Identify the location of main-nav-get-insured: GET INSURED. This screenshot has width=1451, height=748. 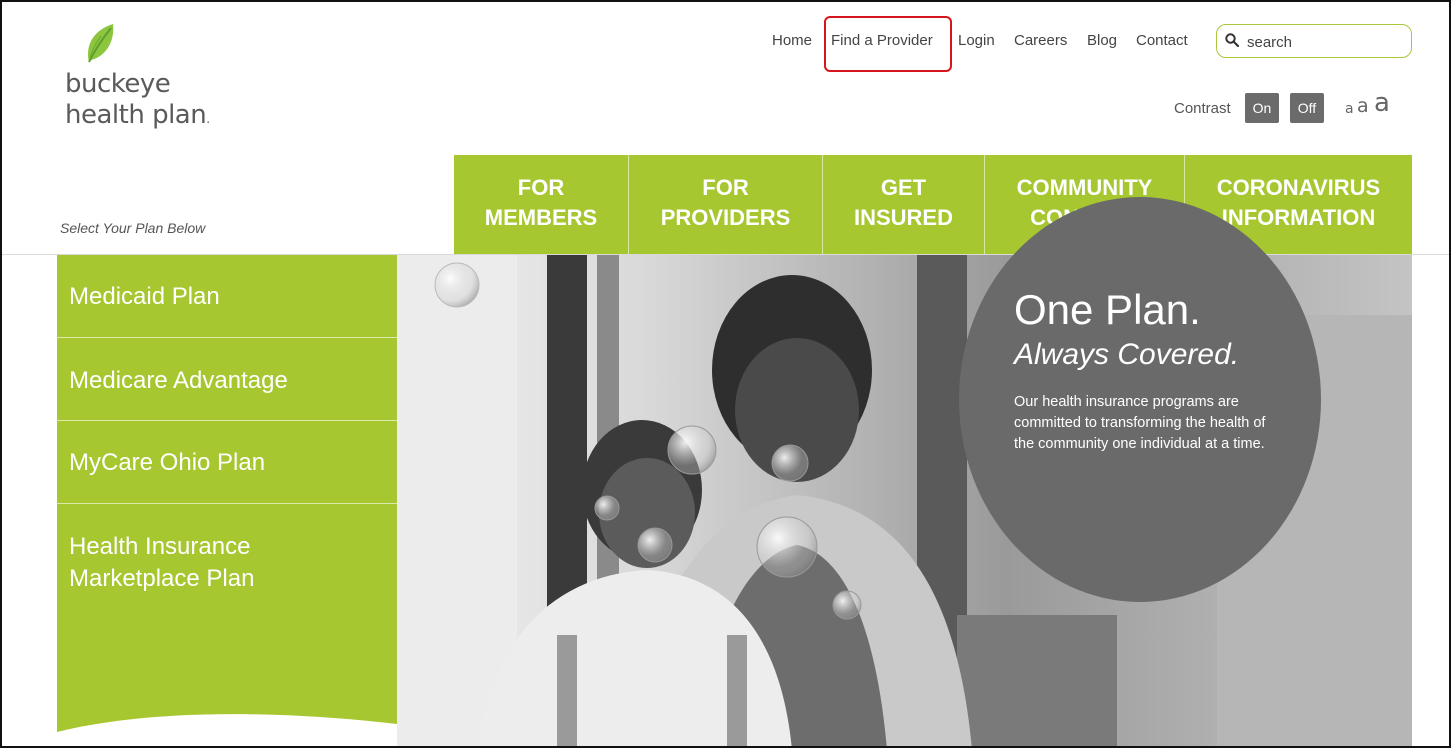
(903, 205).